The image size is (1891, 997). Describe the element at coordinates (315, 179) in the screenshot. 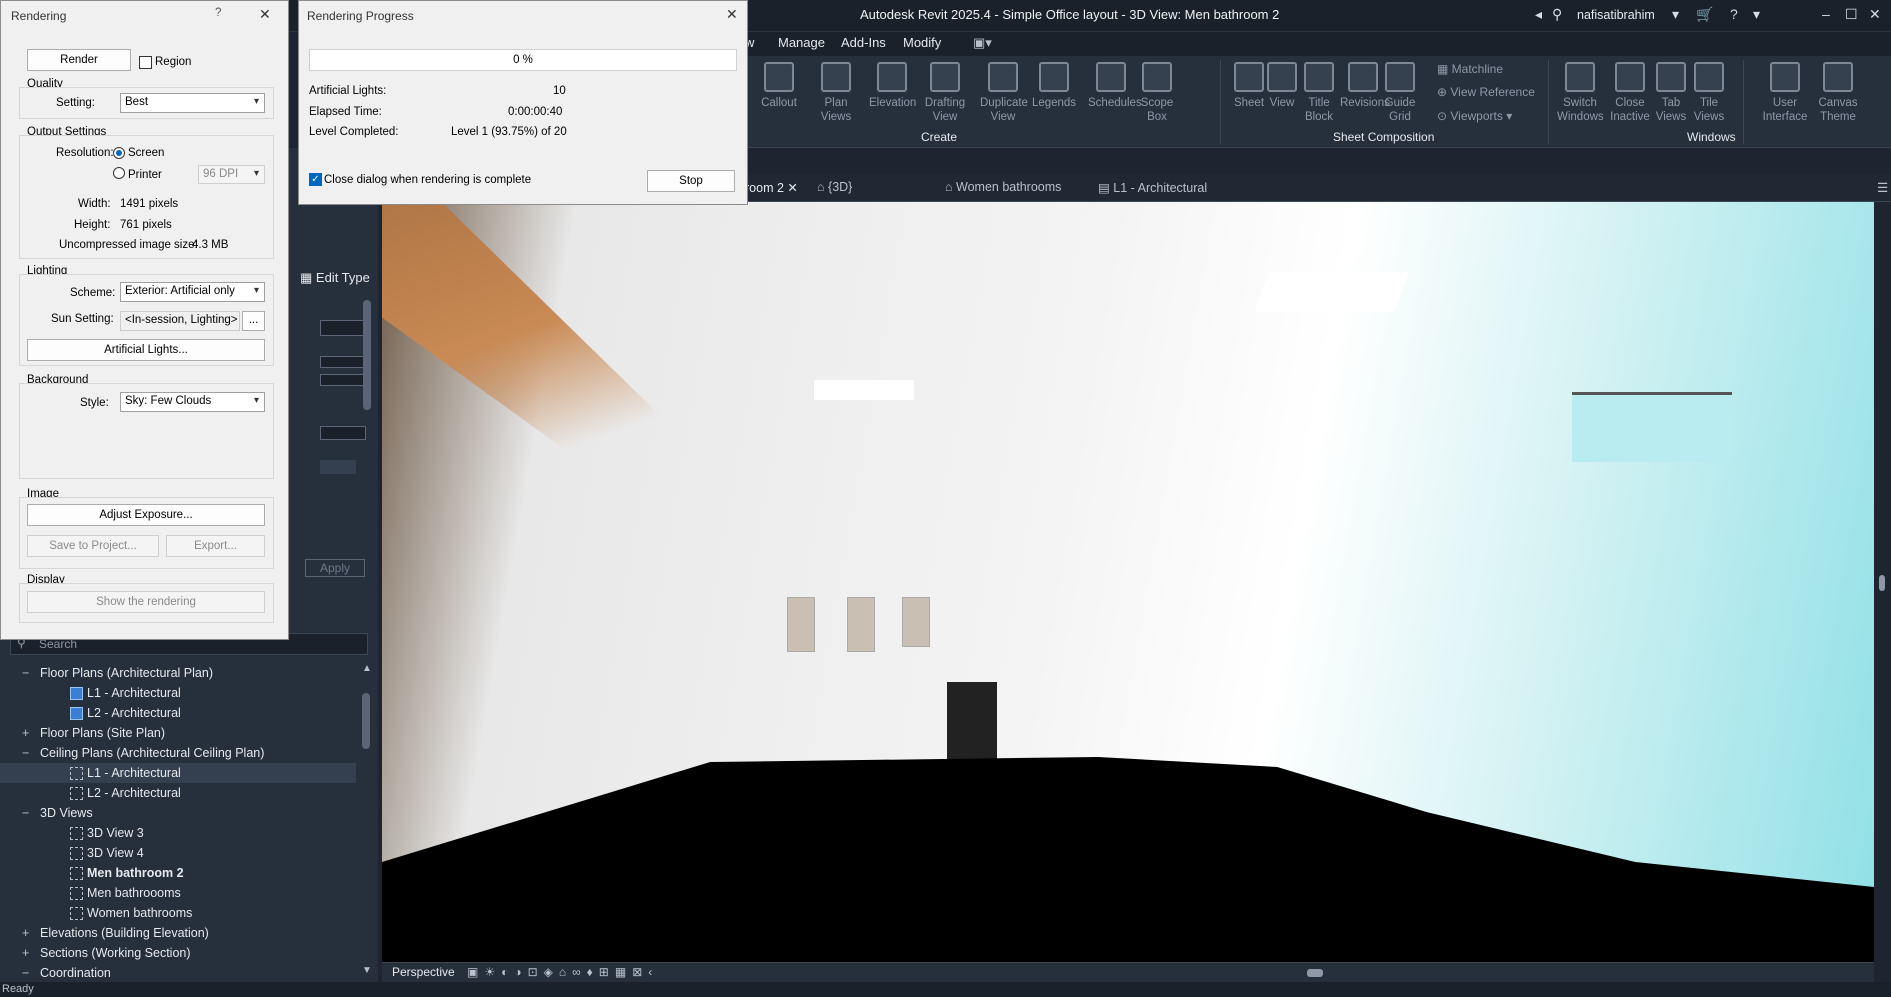

I see `close-when-complete-checkbox: ✓` at that location.